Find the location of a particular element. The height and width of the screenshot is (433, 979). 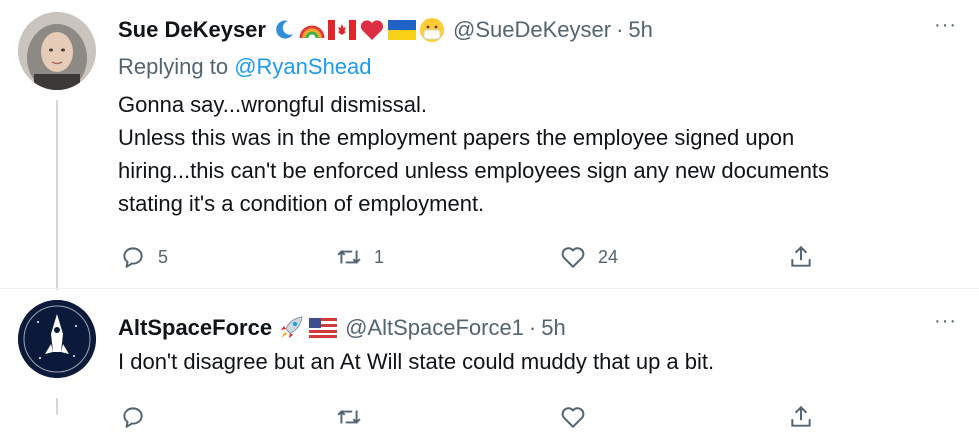

tweet-header: Sue DeKeyser @SueDeKeyser · 5h is located at coordinates (385, 30).